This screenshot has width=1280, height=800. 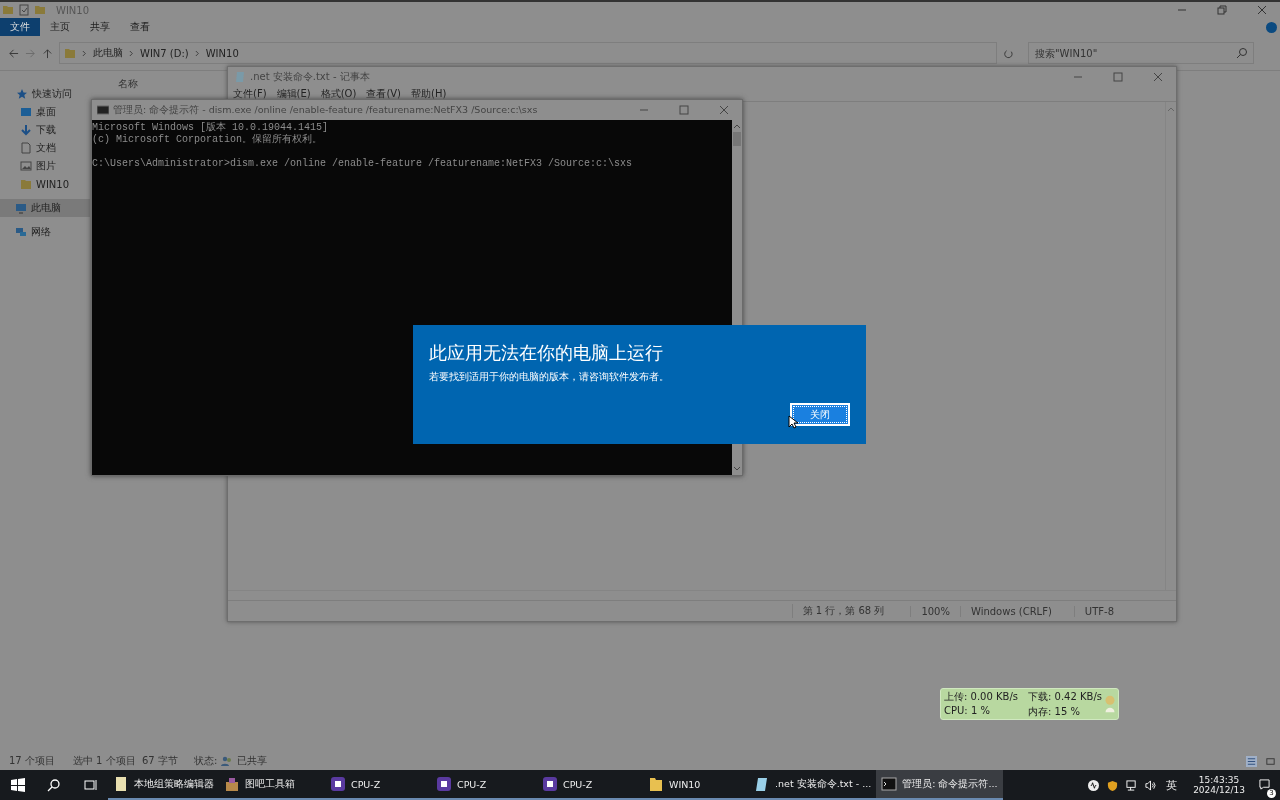 I want to click on sidebar-item: 图片, so click(x=45, y=166).